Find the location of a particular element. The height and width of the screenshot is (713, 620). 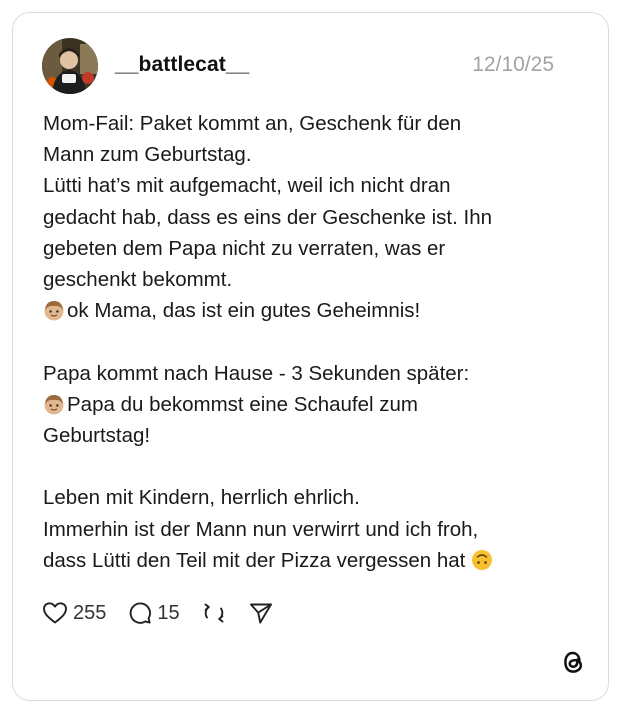

avatar is located at coordinates (70, 66).